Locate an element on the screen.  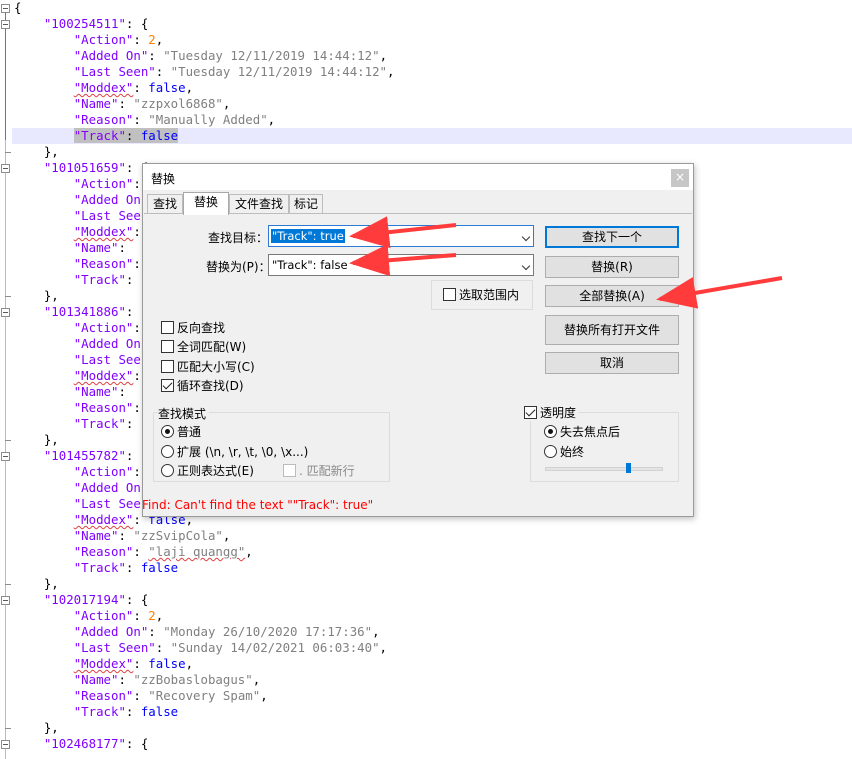
code-line: "101341886": { is located at coordinates (81, 312).